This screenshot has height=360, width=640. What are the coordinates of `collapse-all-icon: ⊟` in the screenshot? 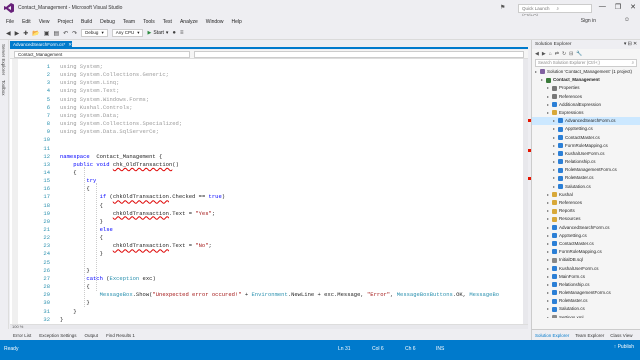 It's located at (571, 54).